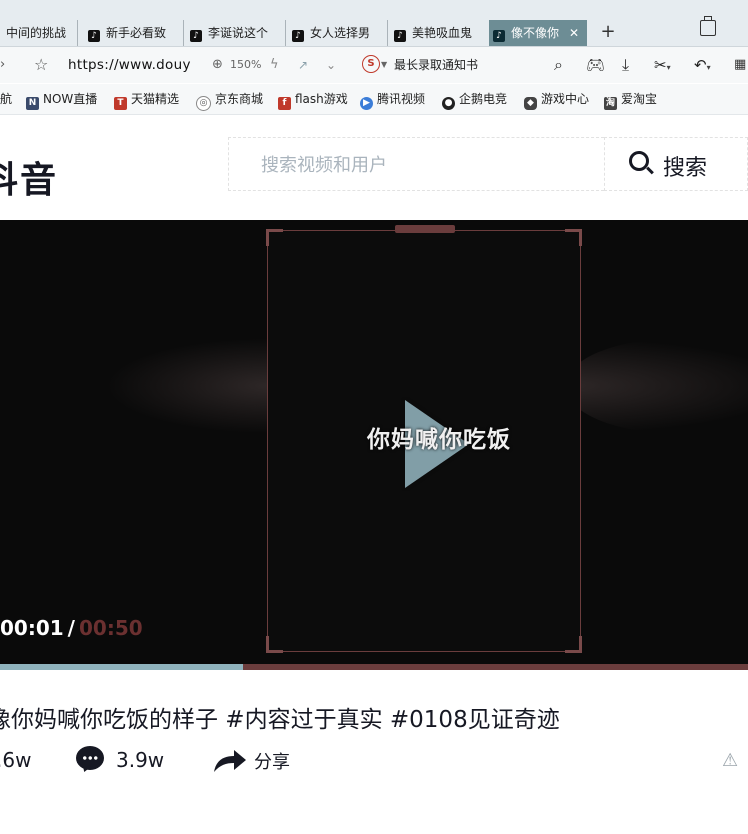  I want to click on zoom-level: 150%, so click(245, 65).